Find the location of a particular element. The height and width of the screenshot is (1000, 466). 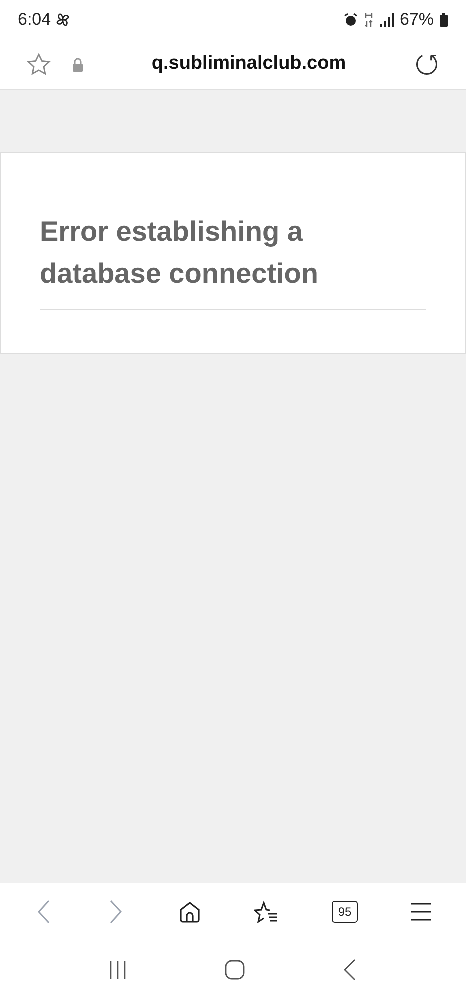

lock-icon is located at coordinates (78, 65).